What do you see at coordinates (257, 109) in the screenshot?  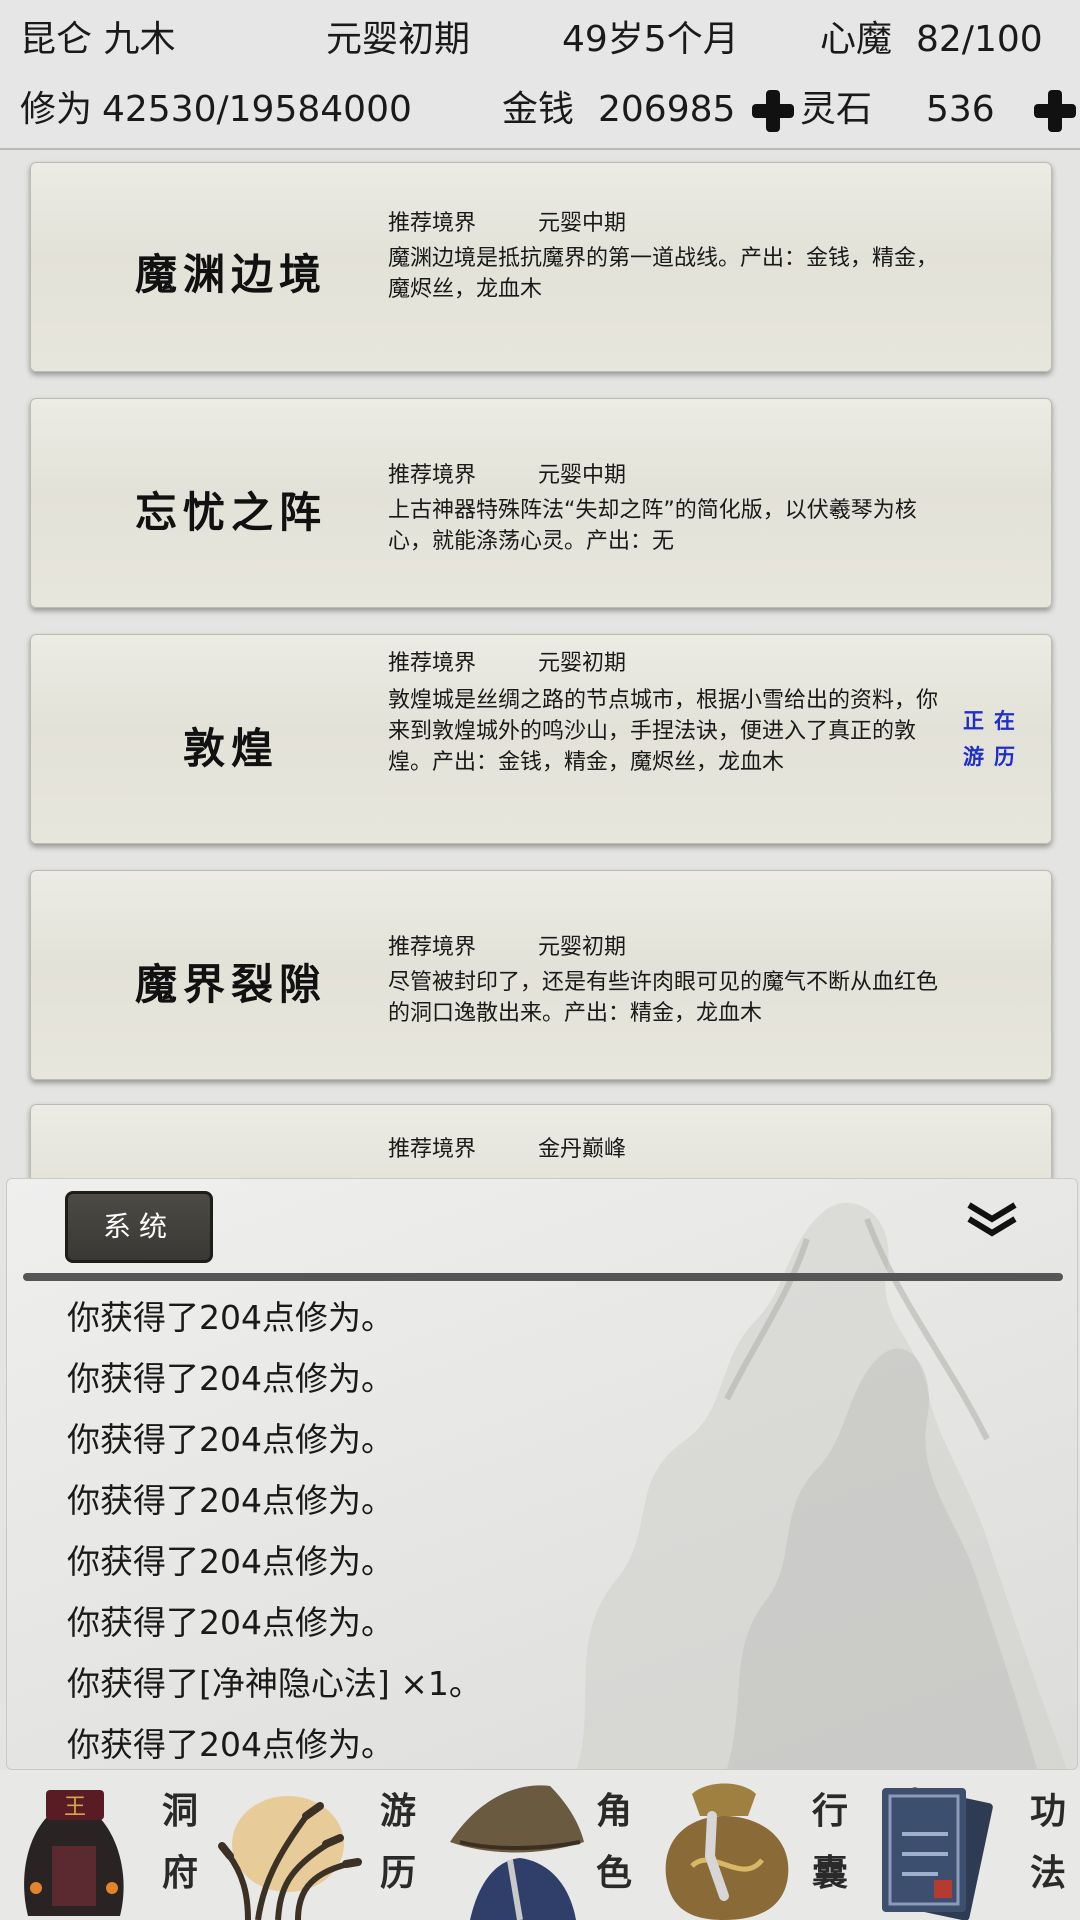 I see `cultivation-value: 42530/19584000` at bounding box center [257, 109].